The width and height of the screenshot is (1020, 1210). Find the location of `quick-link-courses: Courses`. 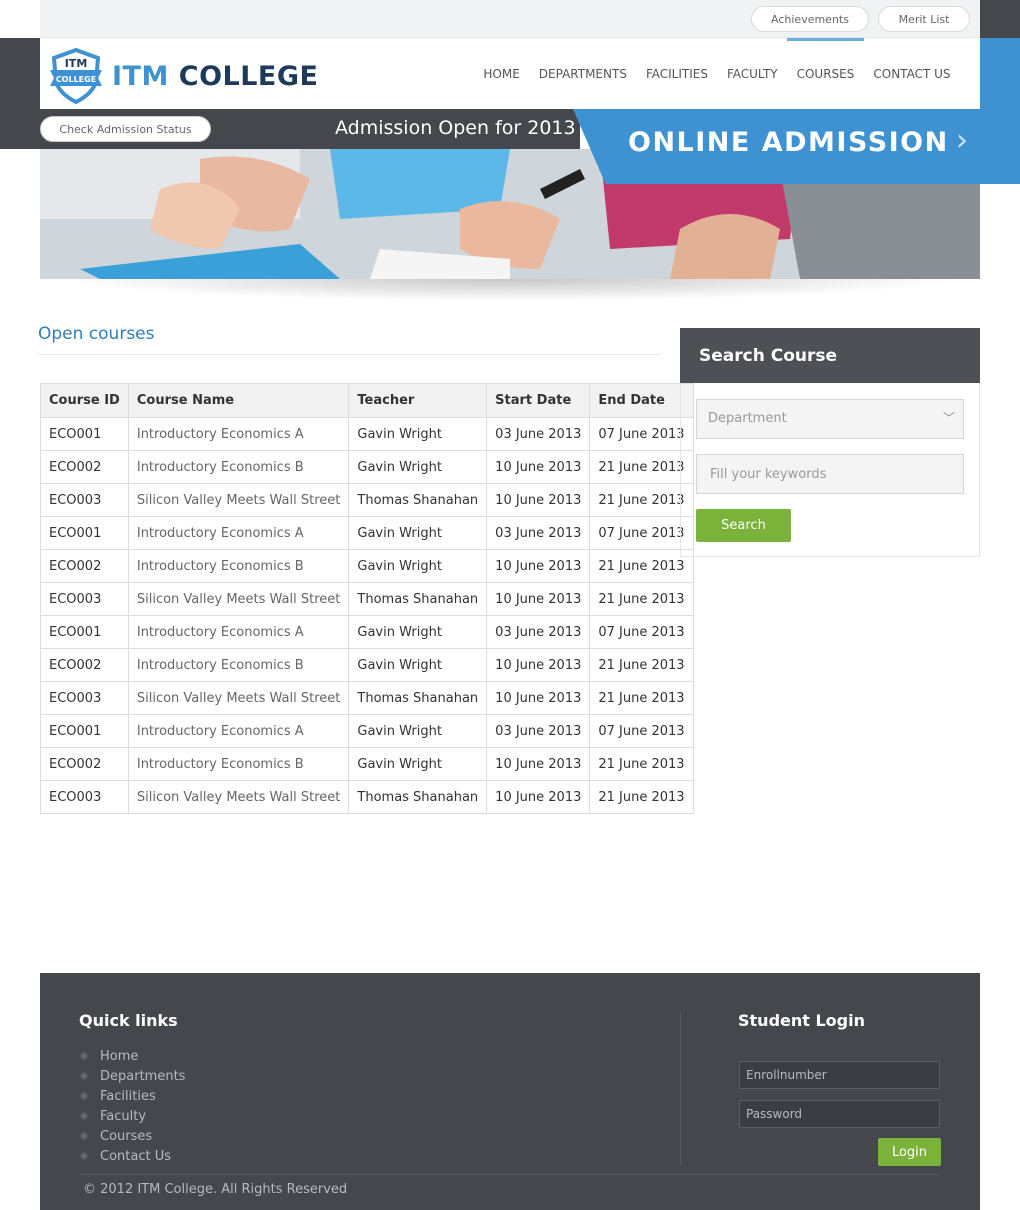

quick-link-courses: Courses is located at coordinates (132, 1136).